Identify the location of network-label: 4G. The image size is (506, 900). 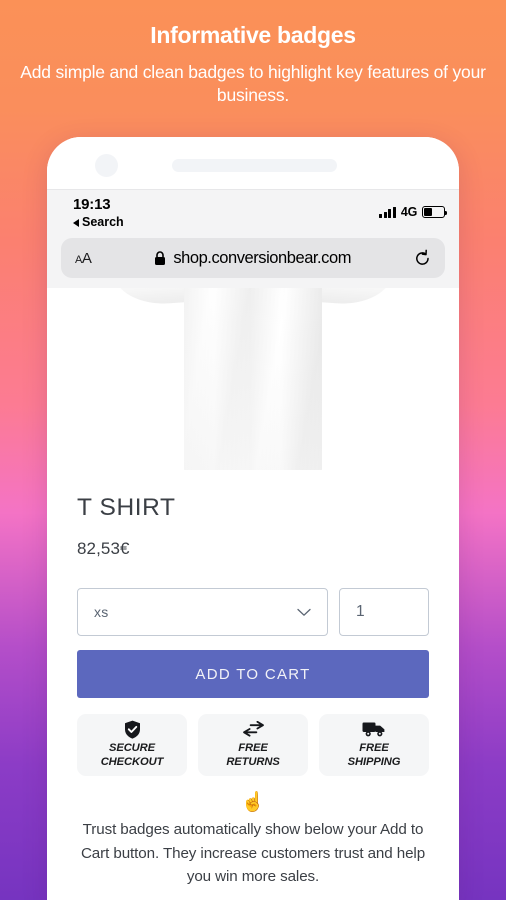
(408, 212).